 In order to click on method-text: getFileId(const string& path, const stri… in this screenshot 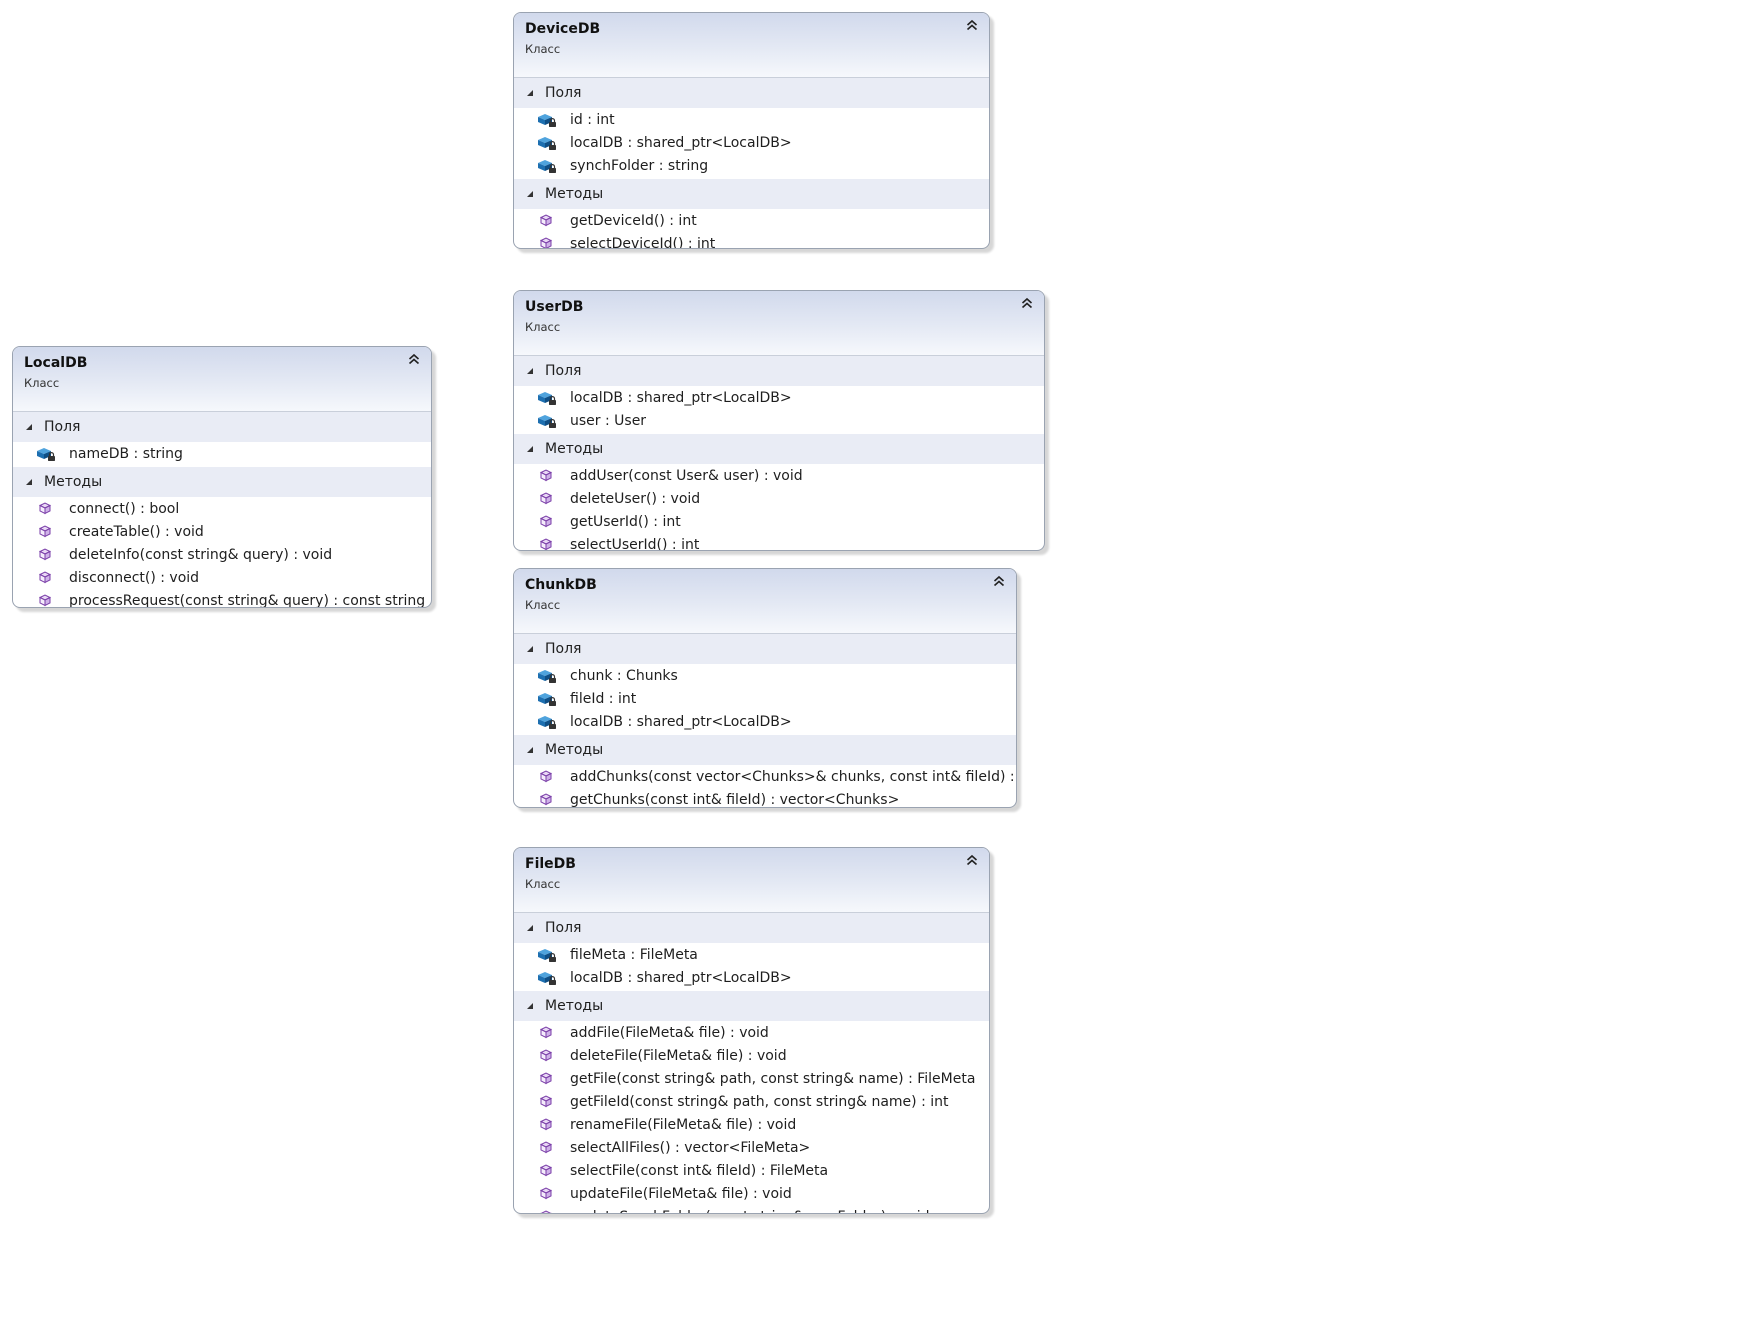, I will do `click(759, 1102)`.